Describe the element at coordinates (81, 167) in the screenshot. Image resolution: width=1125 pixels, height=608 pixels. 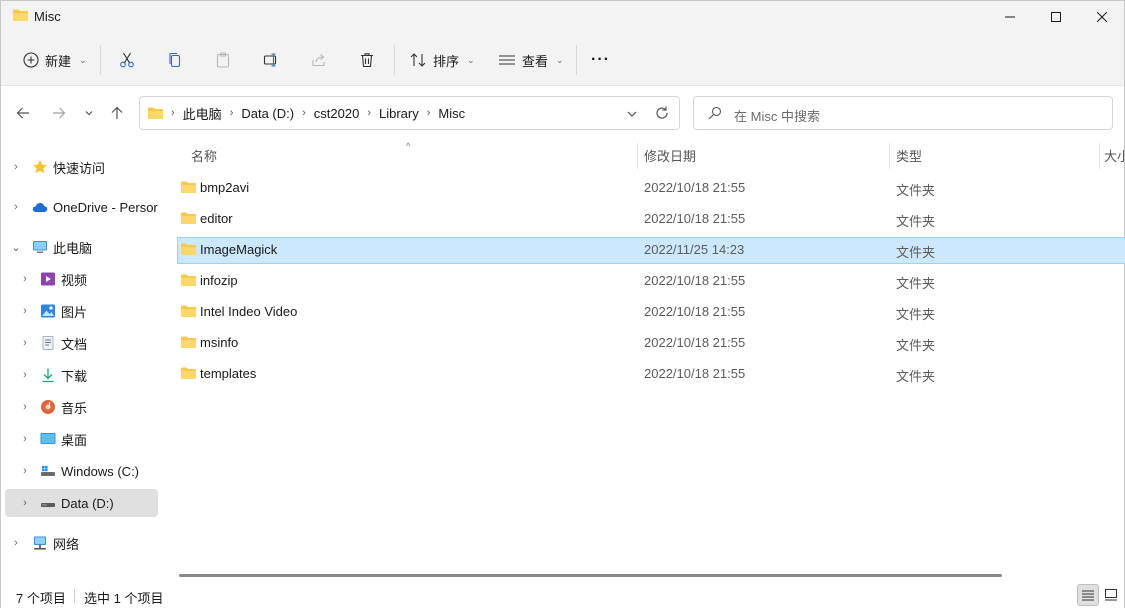
I see `sidebar-item-quick-access: › 快速访问` at that location.